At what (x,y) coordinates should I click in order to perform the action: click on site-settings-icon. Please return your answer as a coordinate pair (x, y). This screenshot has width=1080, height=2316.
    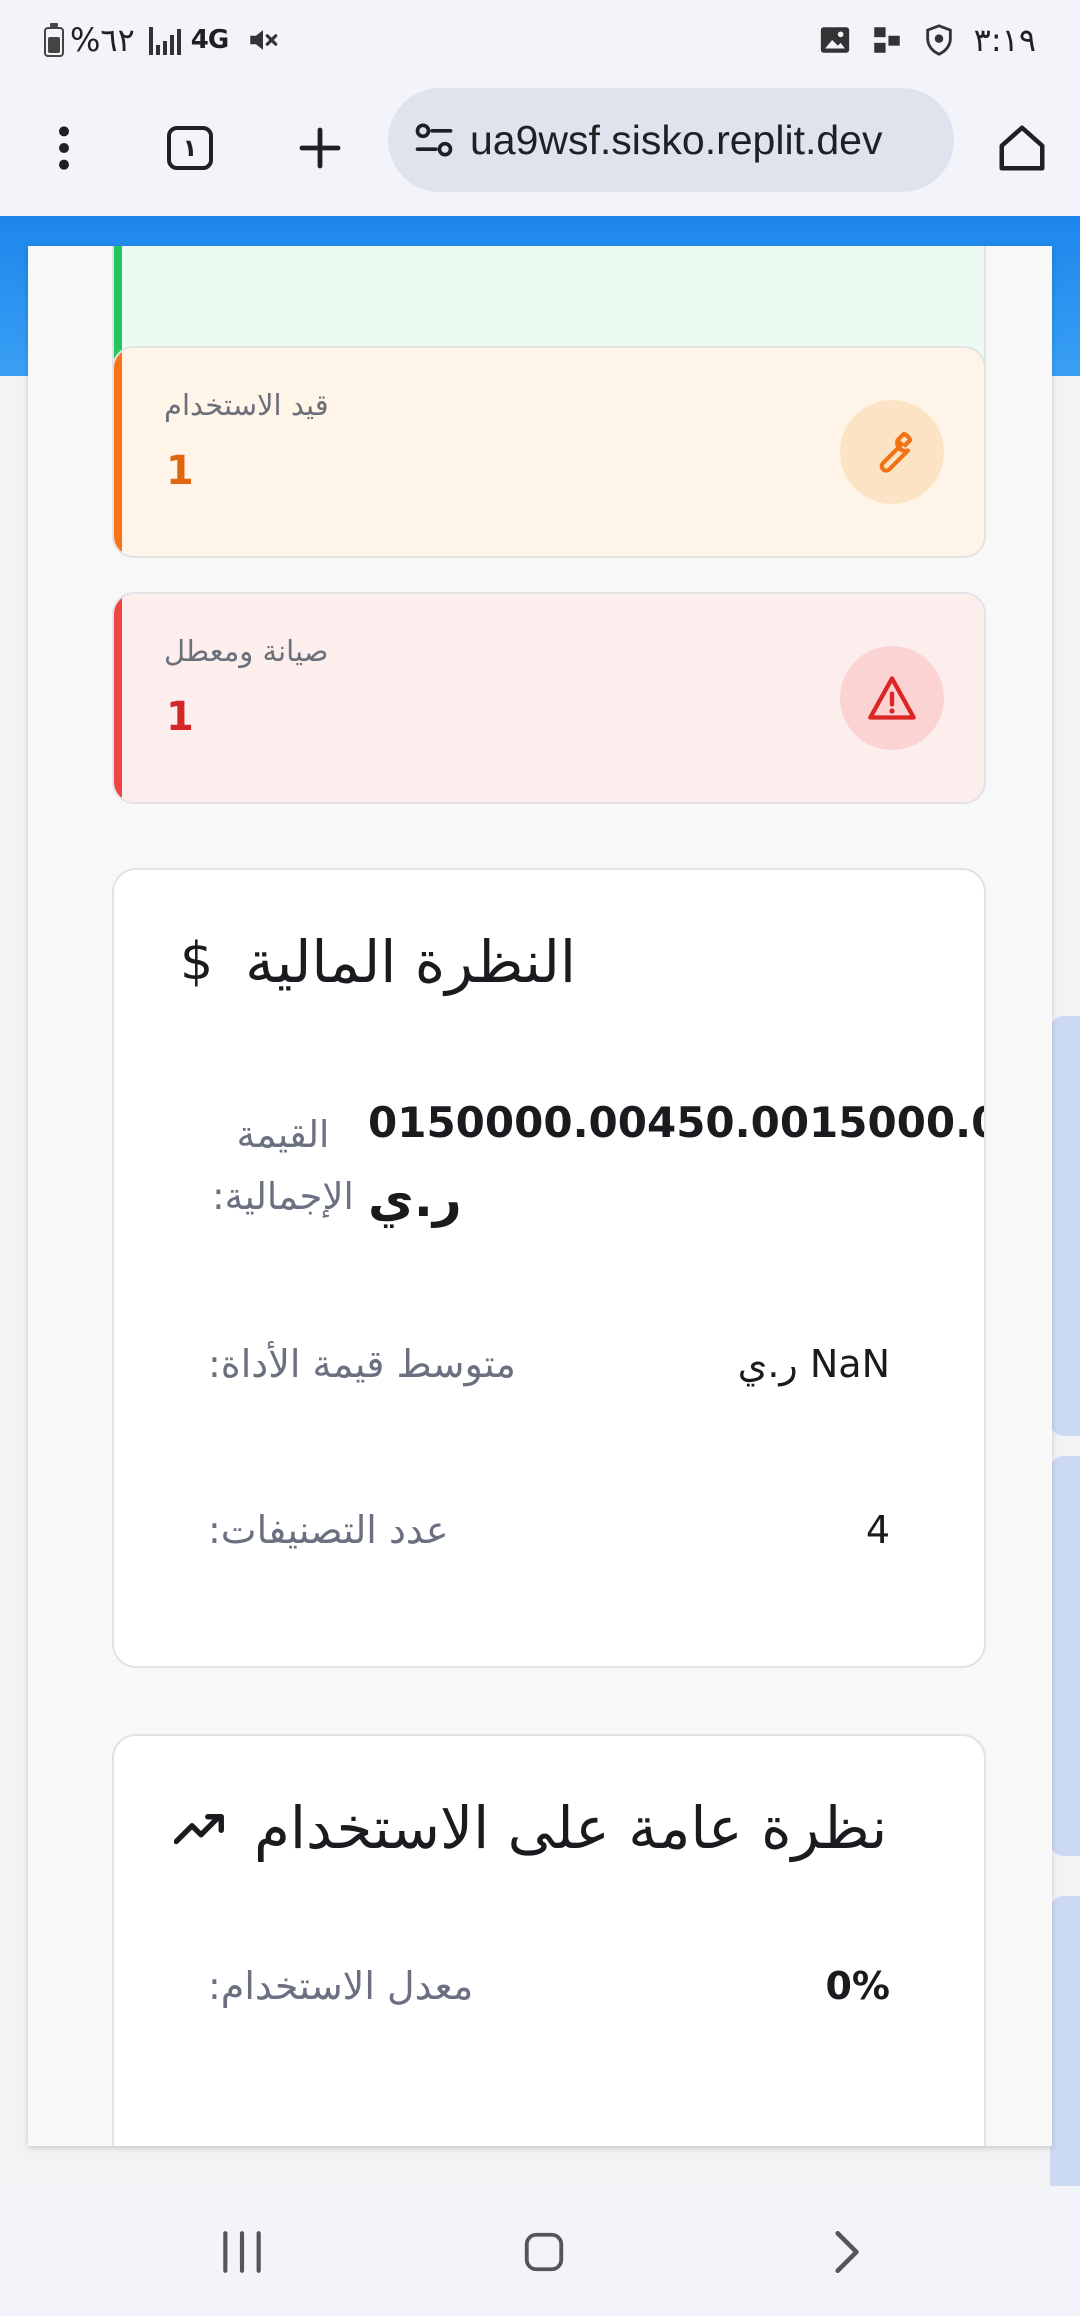
    Looking at the image, I should click on (434, 140).